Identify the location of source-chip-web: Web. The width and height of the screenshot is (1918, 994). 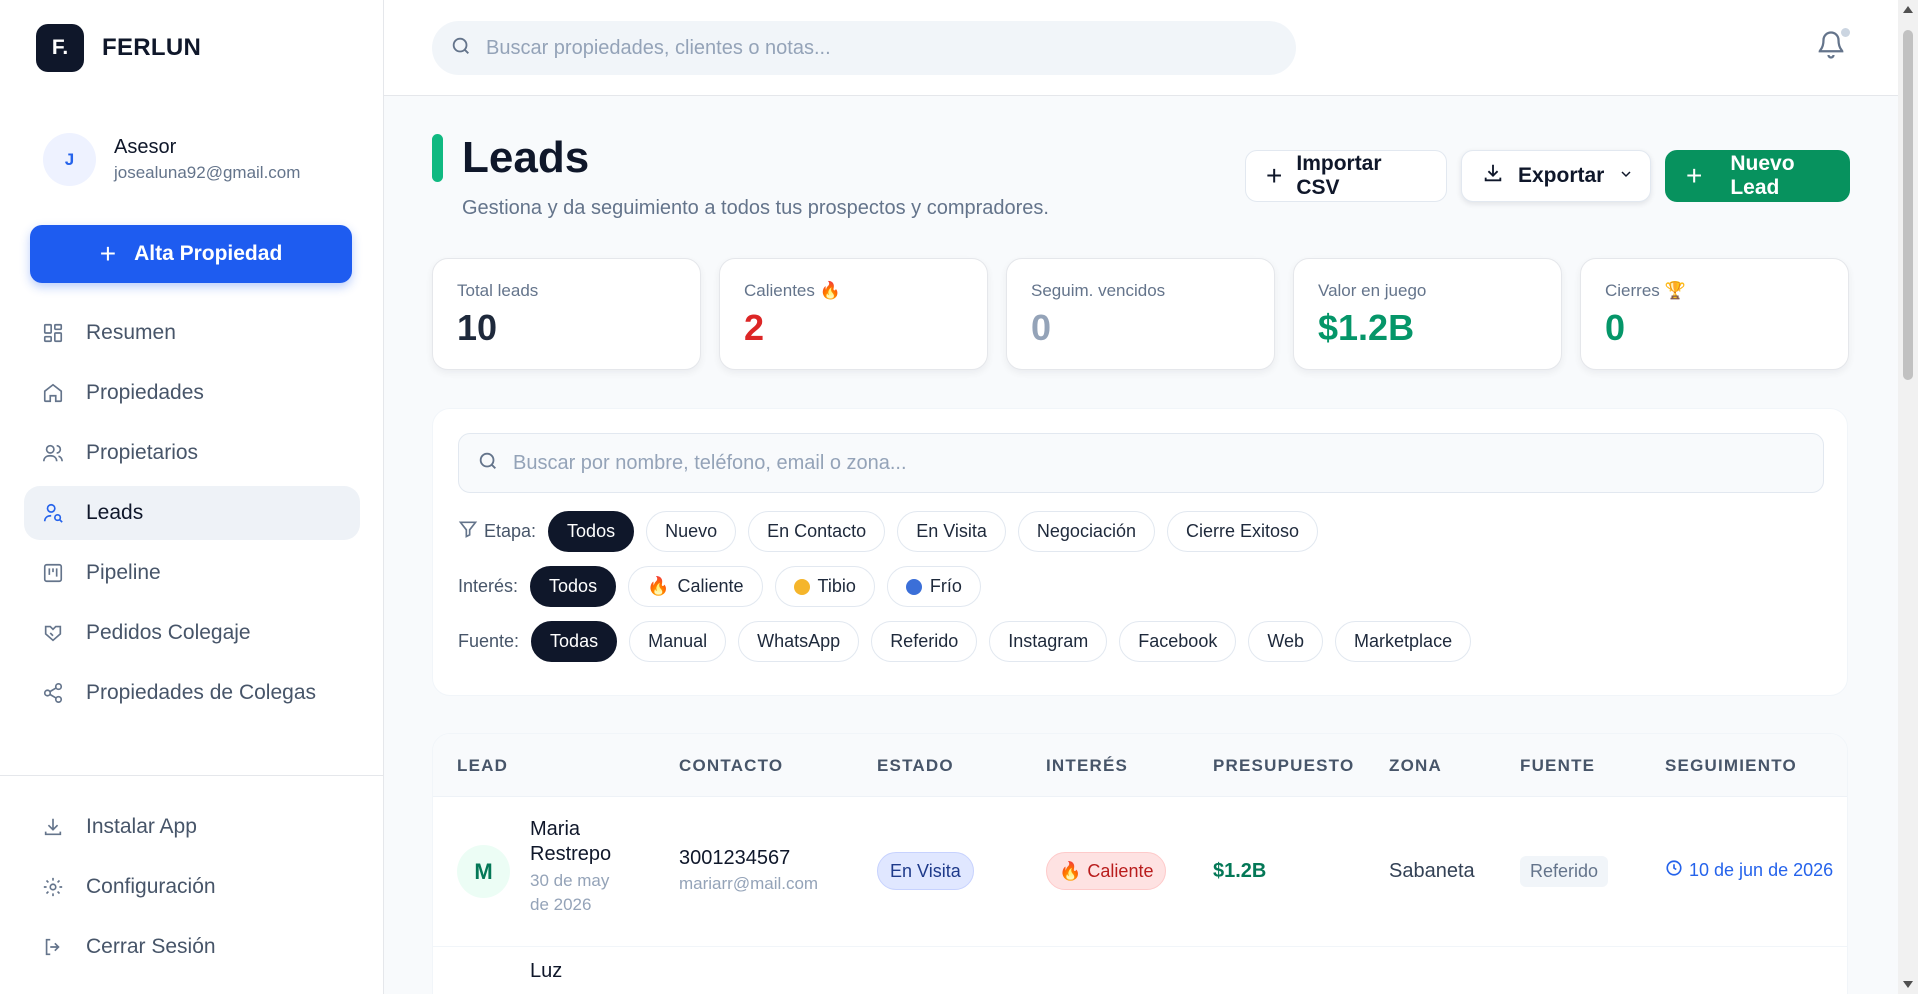
(1286, 641).